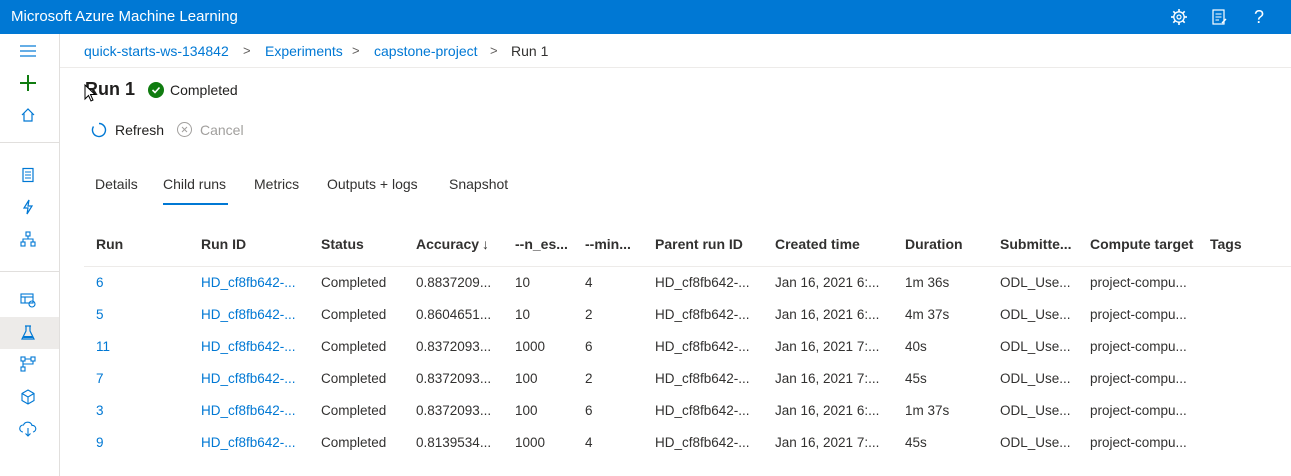 The height and width of the screenshot is (476, 1291). What do you see at coordinates (100, 442) in the screenshot?
I see `cell-run: 9` at bounding box center [100, 442].